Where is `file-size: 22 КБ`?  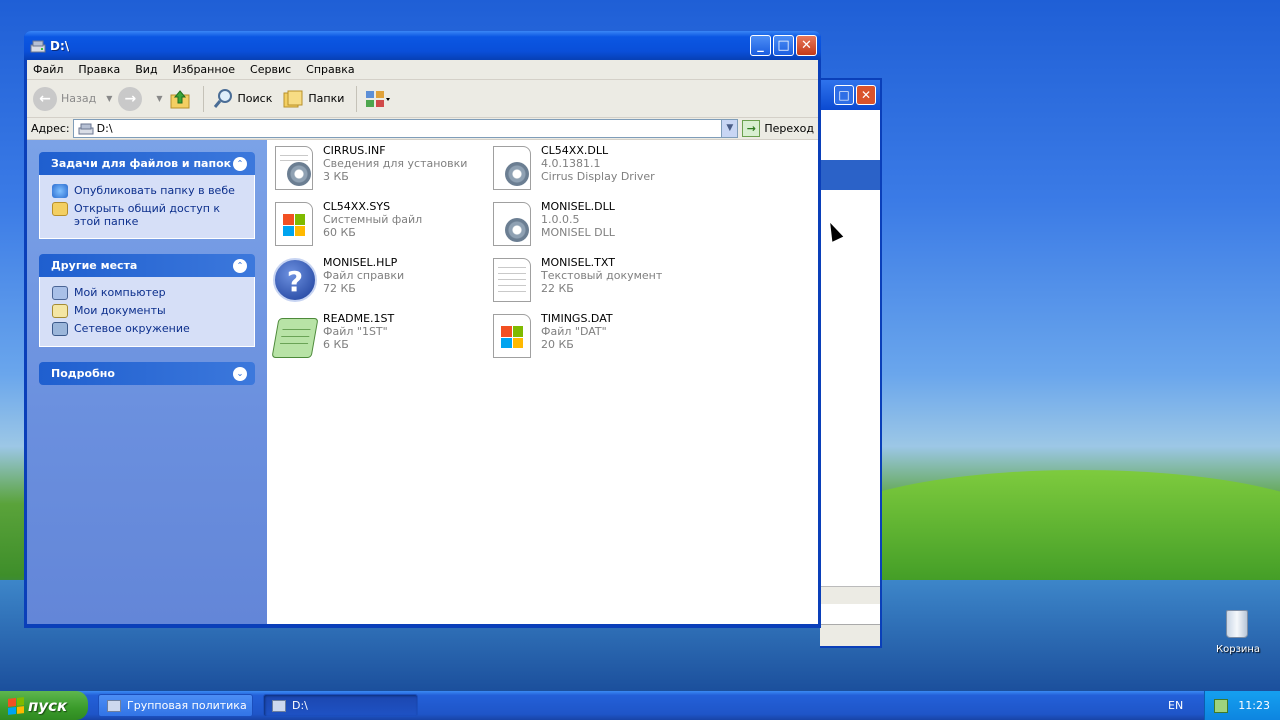
file-size: 22 КБ is located at coordinates (557, 288).